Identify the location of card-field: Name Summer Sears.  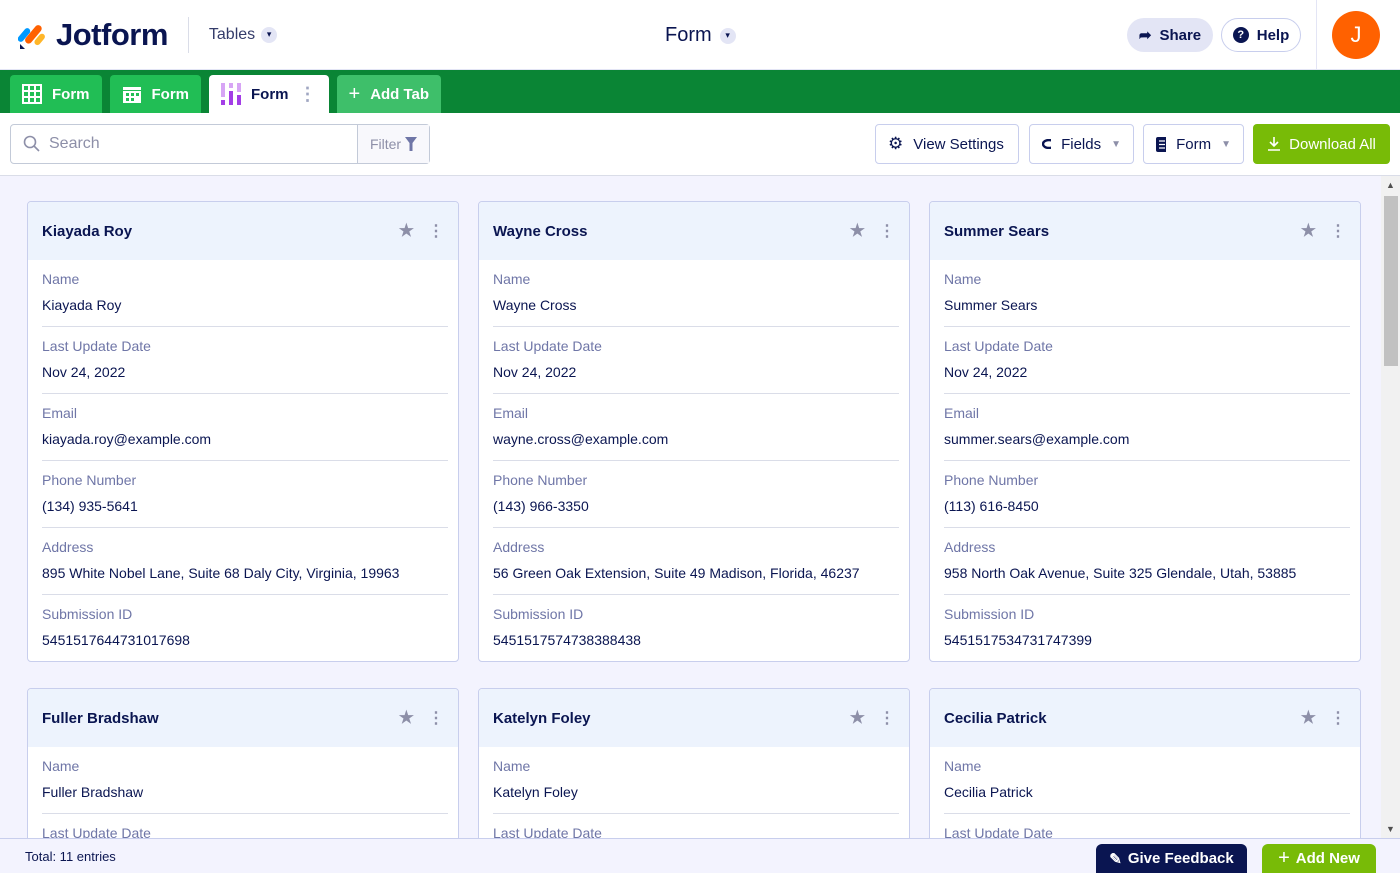
(1147, 293).